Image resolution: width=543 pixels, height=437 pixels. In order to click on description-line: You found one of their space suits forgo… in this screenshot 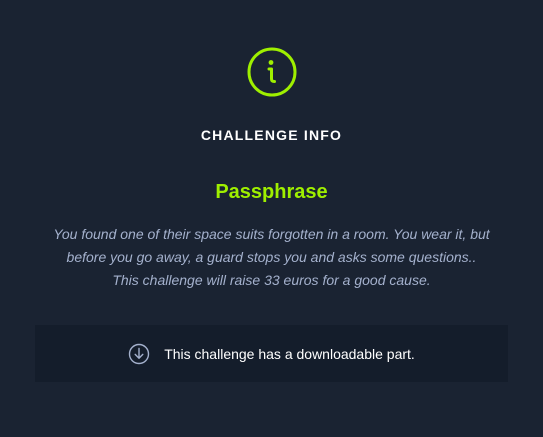, I will do `click(271, 234)`.